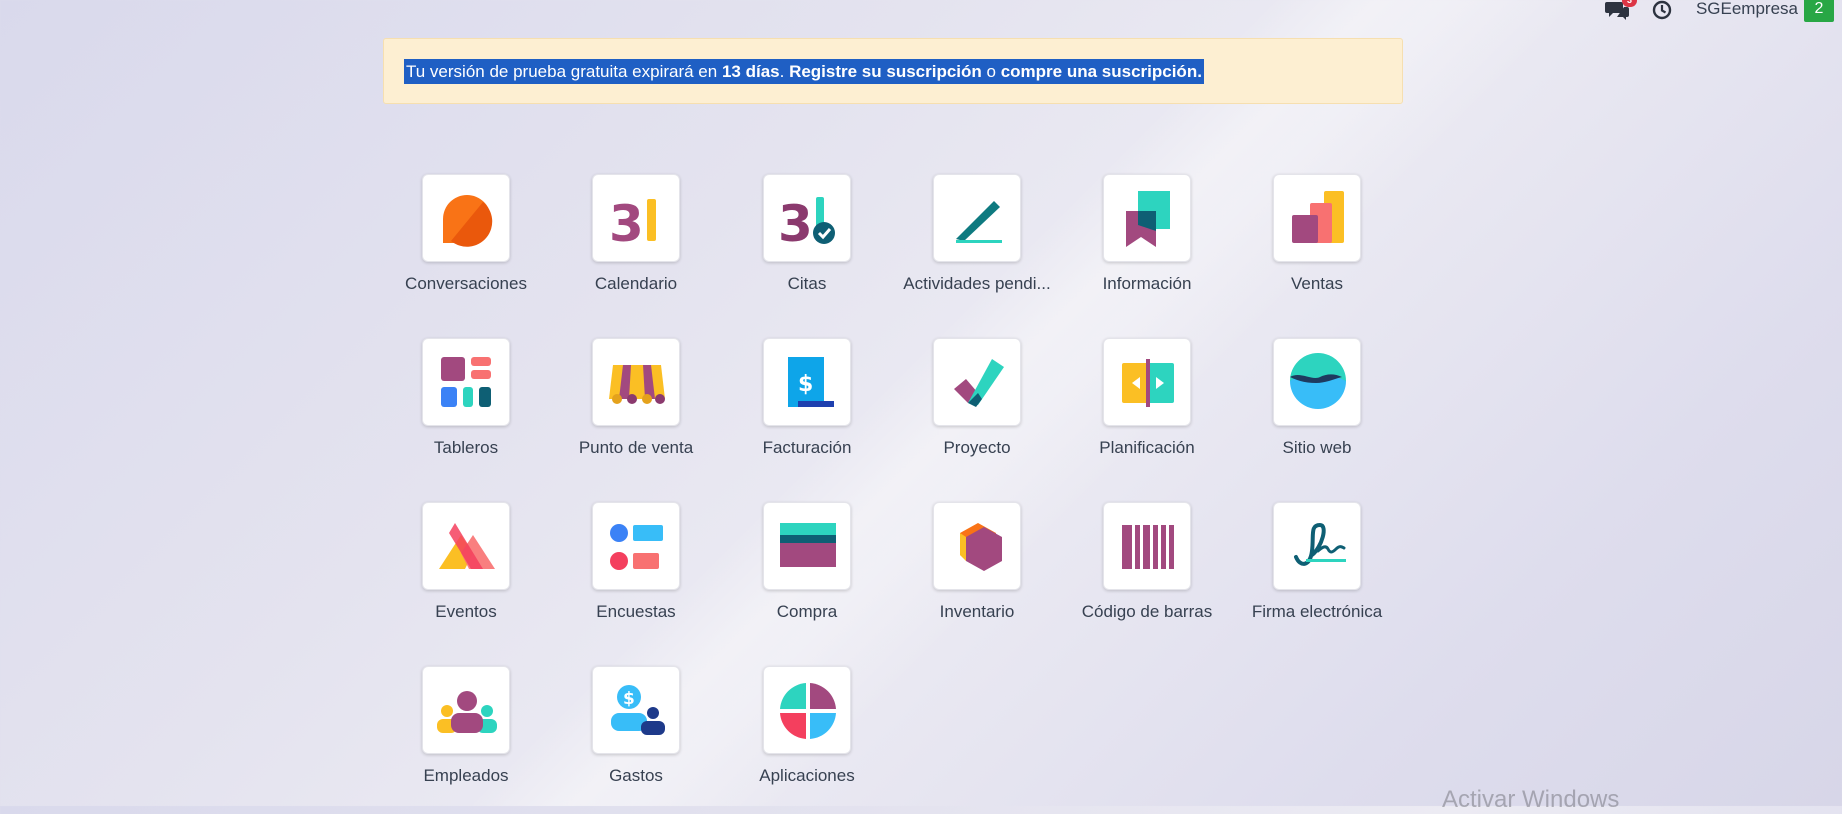 The height and width of the screenshot is (814, 1842). I want to click on app-sitio-web: Sitio web, so click(1317, 408).